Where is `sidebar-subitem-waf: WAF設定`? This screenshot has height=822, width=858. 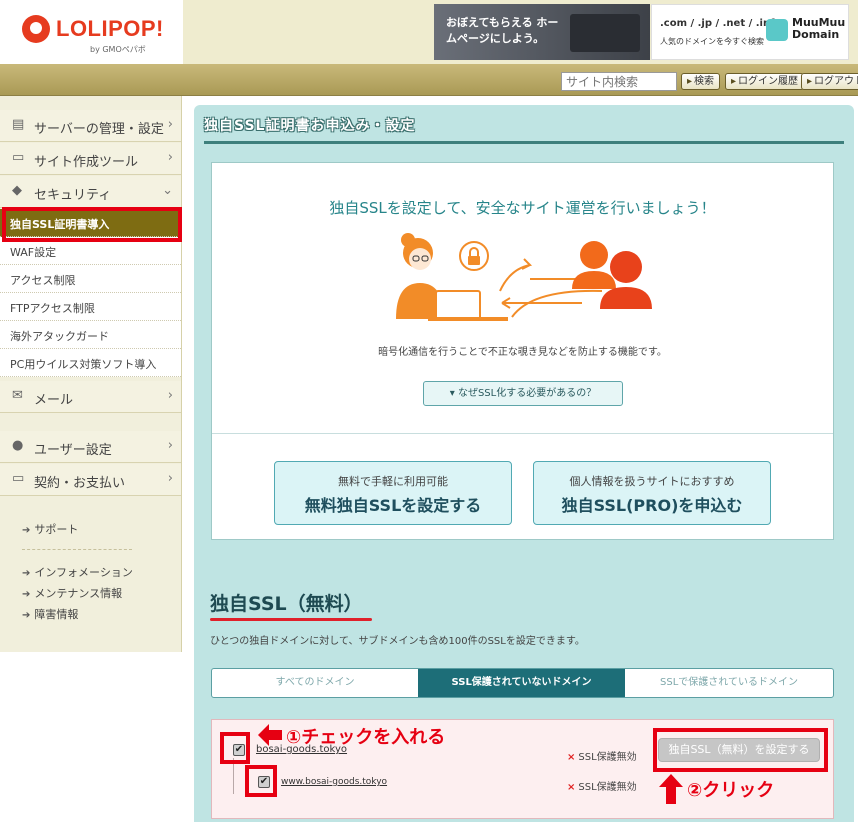
sidebar-subitem-waf: WAF設定 is located at coordinates (90, 251).